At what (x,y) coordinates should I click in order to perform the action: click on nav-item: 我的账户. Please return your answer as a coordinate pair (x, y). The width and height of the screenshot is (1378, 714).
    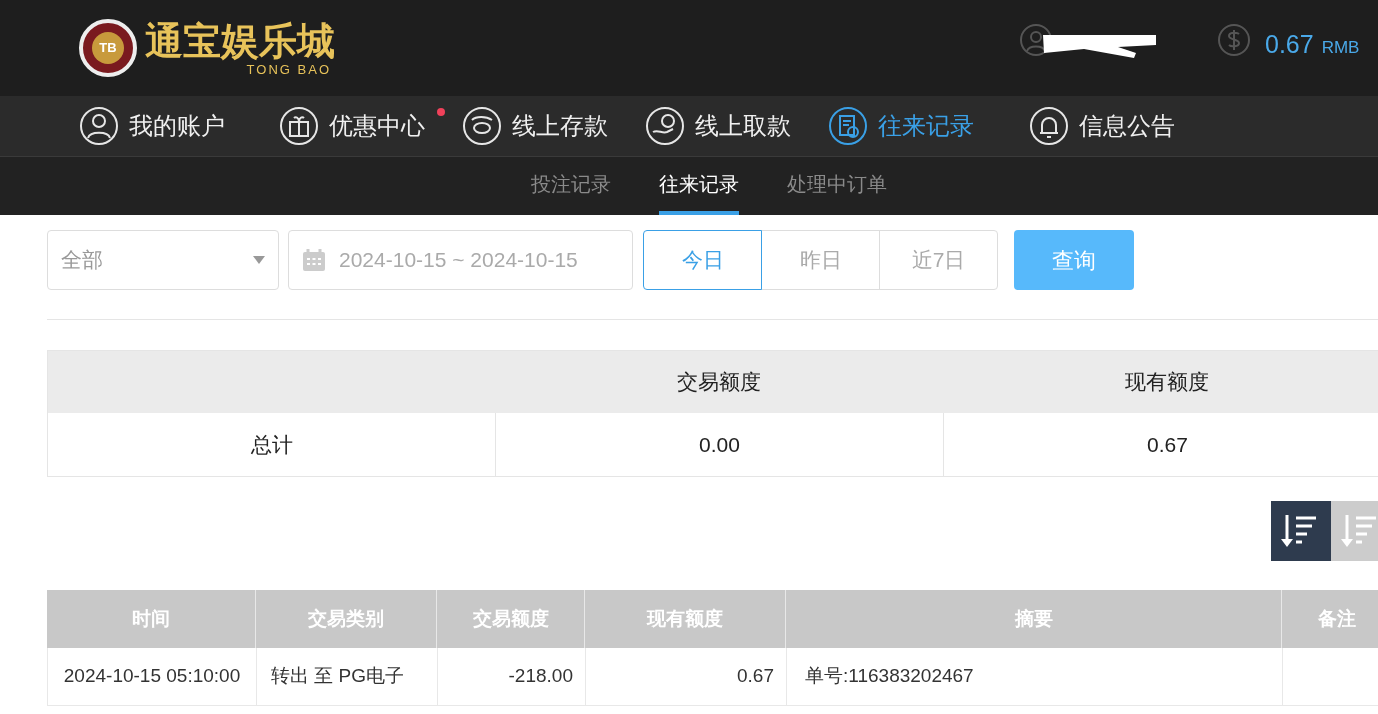
    Looking at the image, I should click on (152, 126).